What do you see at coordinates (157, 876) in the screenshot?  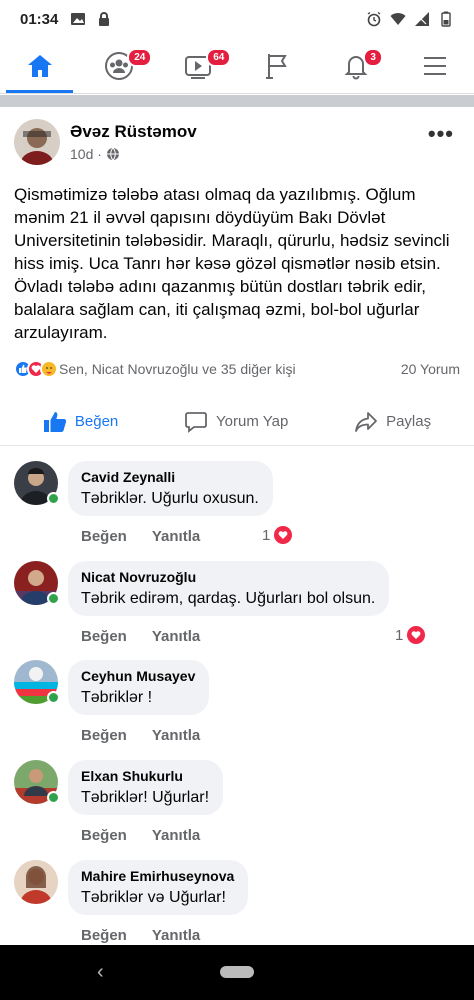 I see `commenter-name: Mahire Emirhuseynova` at bounding box center [157, 876].